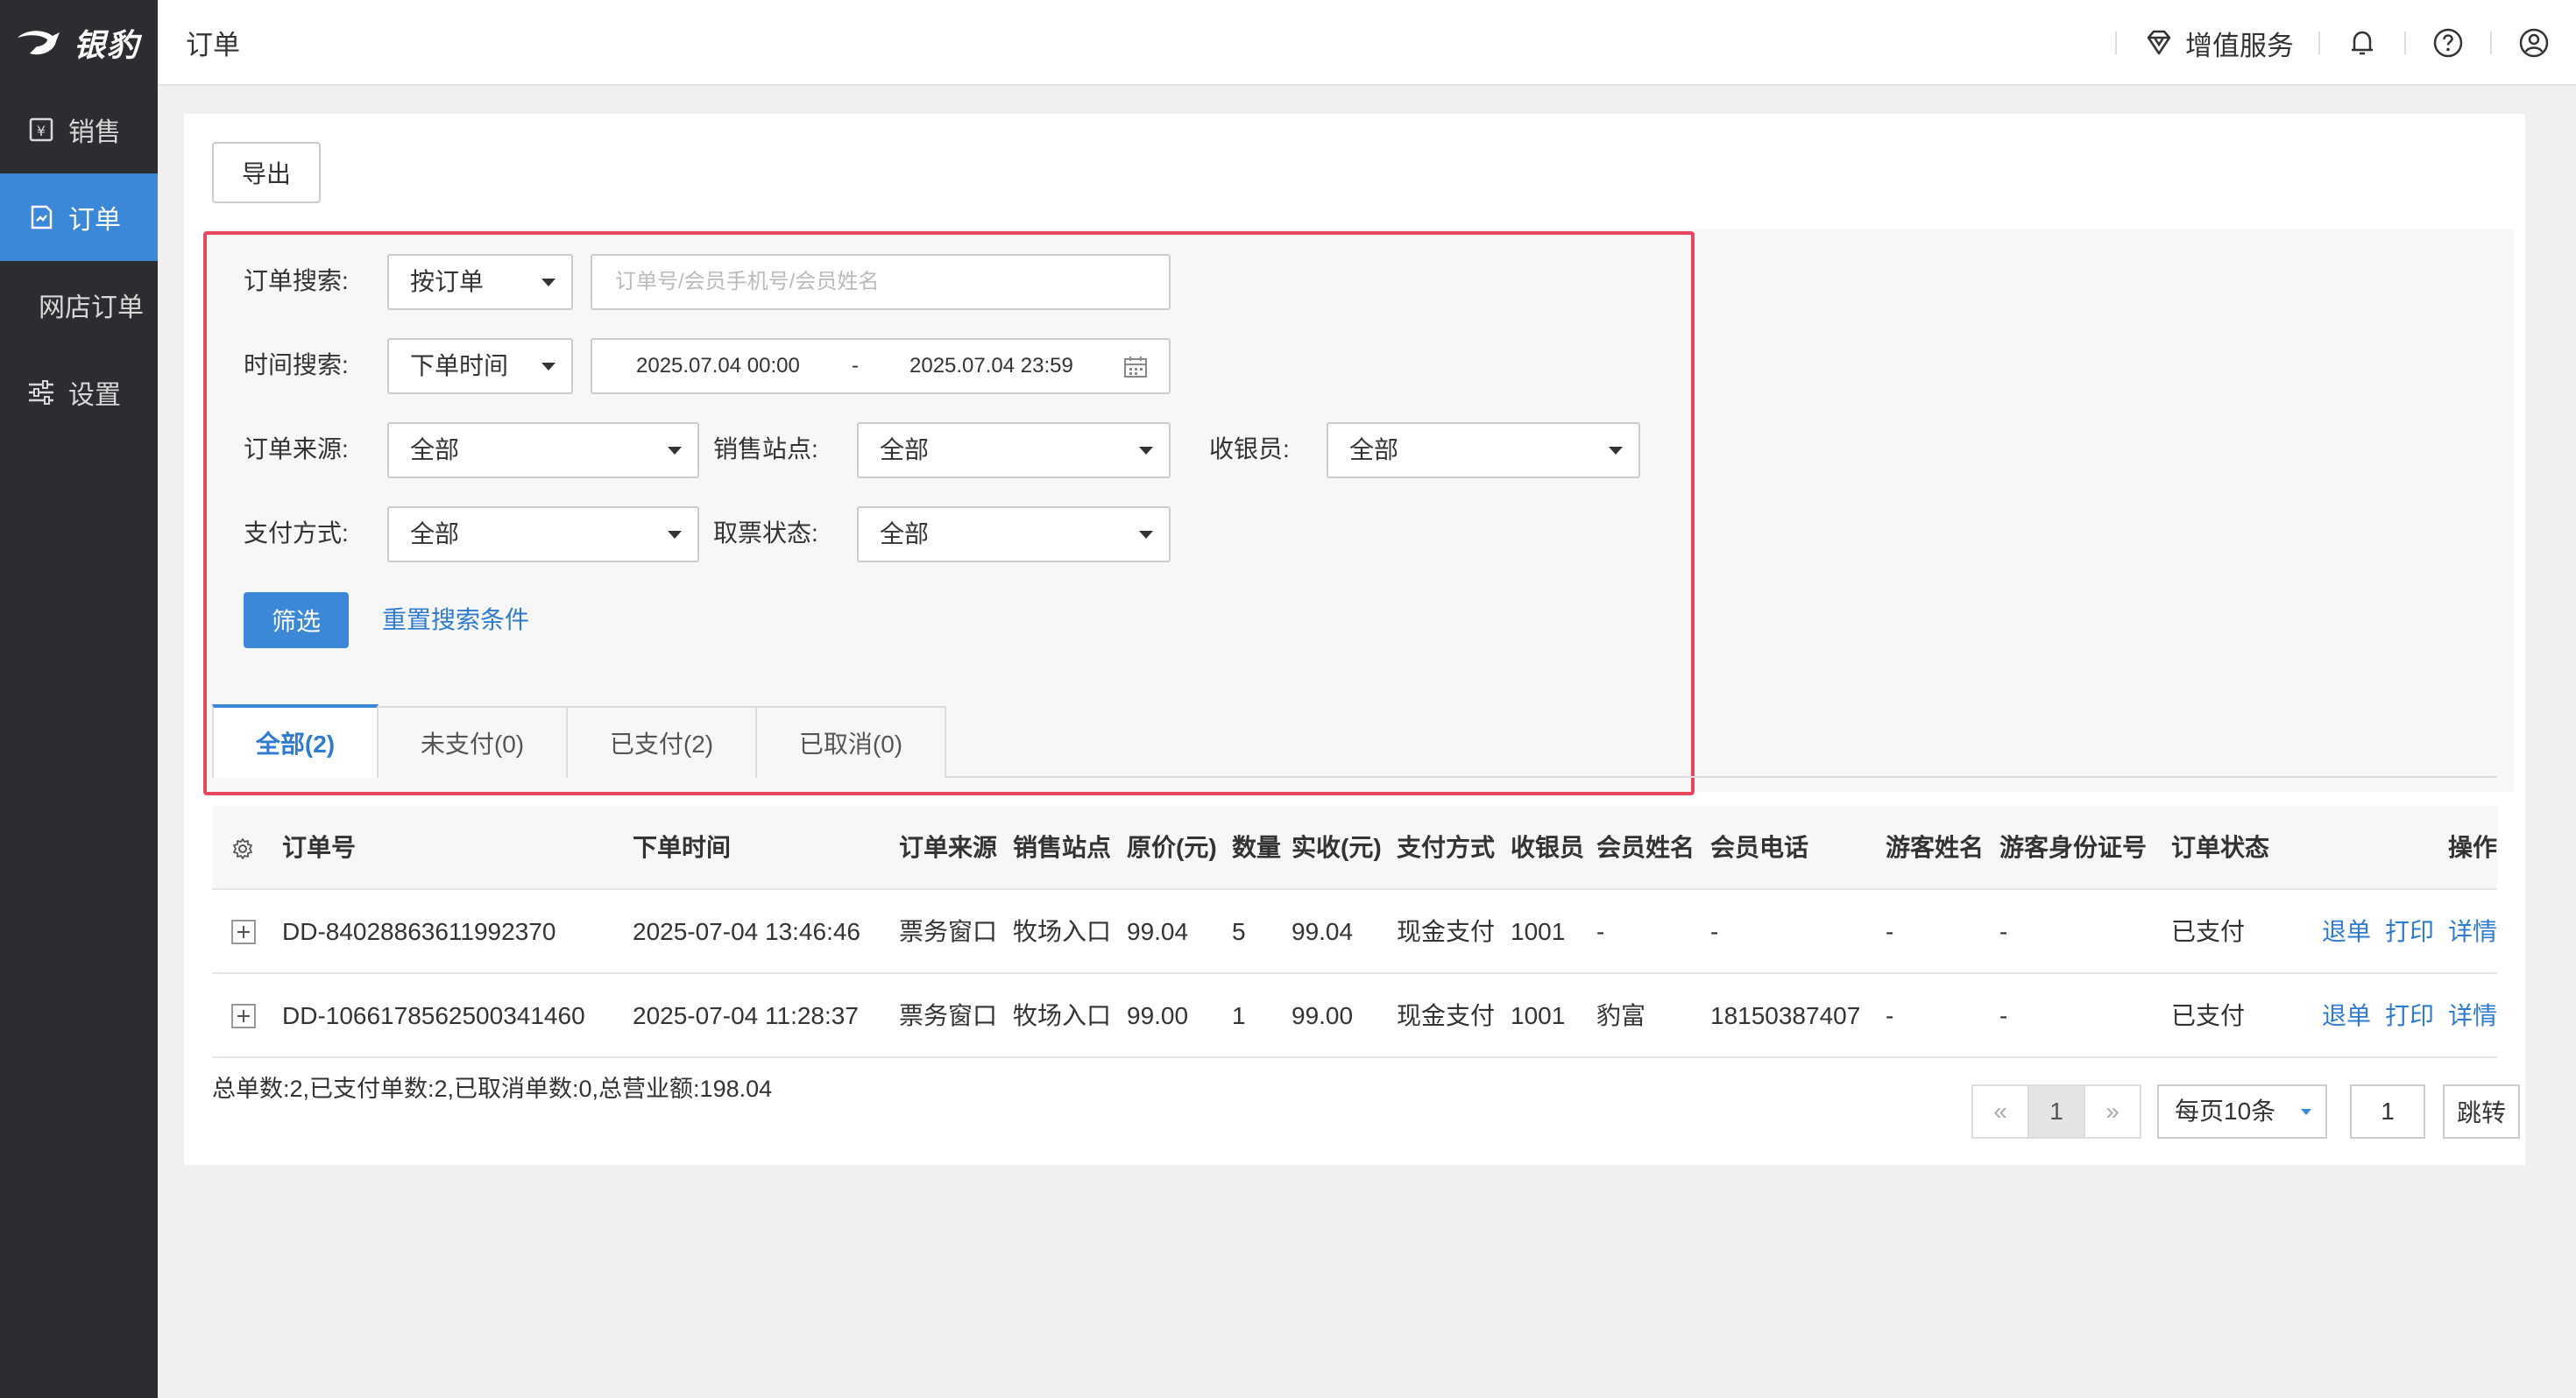 Image resolution: width=2576 pixels, height=1398 pixels. What do you see at coordinates (1538, 1015) in the screenshot?
I see `cashier: 1001` at bounding box center [1538, 1015].